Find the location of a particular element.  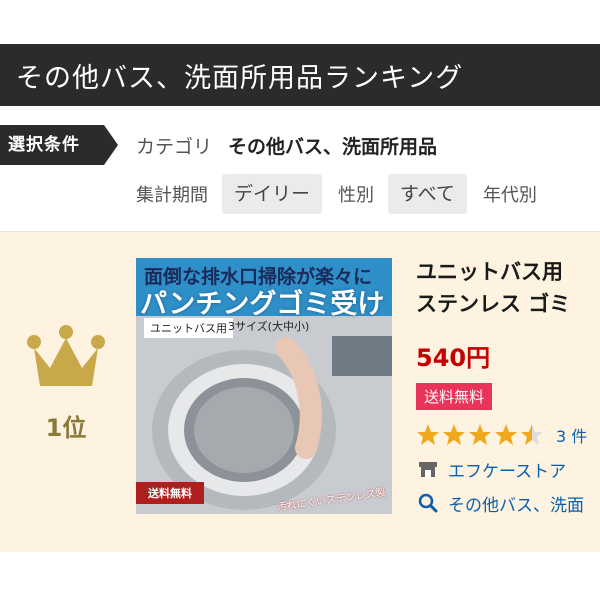

product-name-line2: ステンレス ゴミ is located at coordinates (508, 304).